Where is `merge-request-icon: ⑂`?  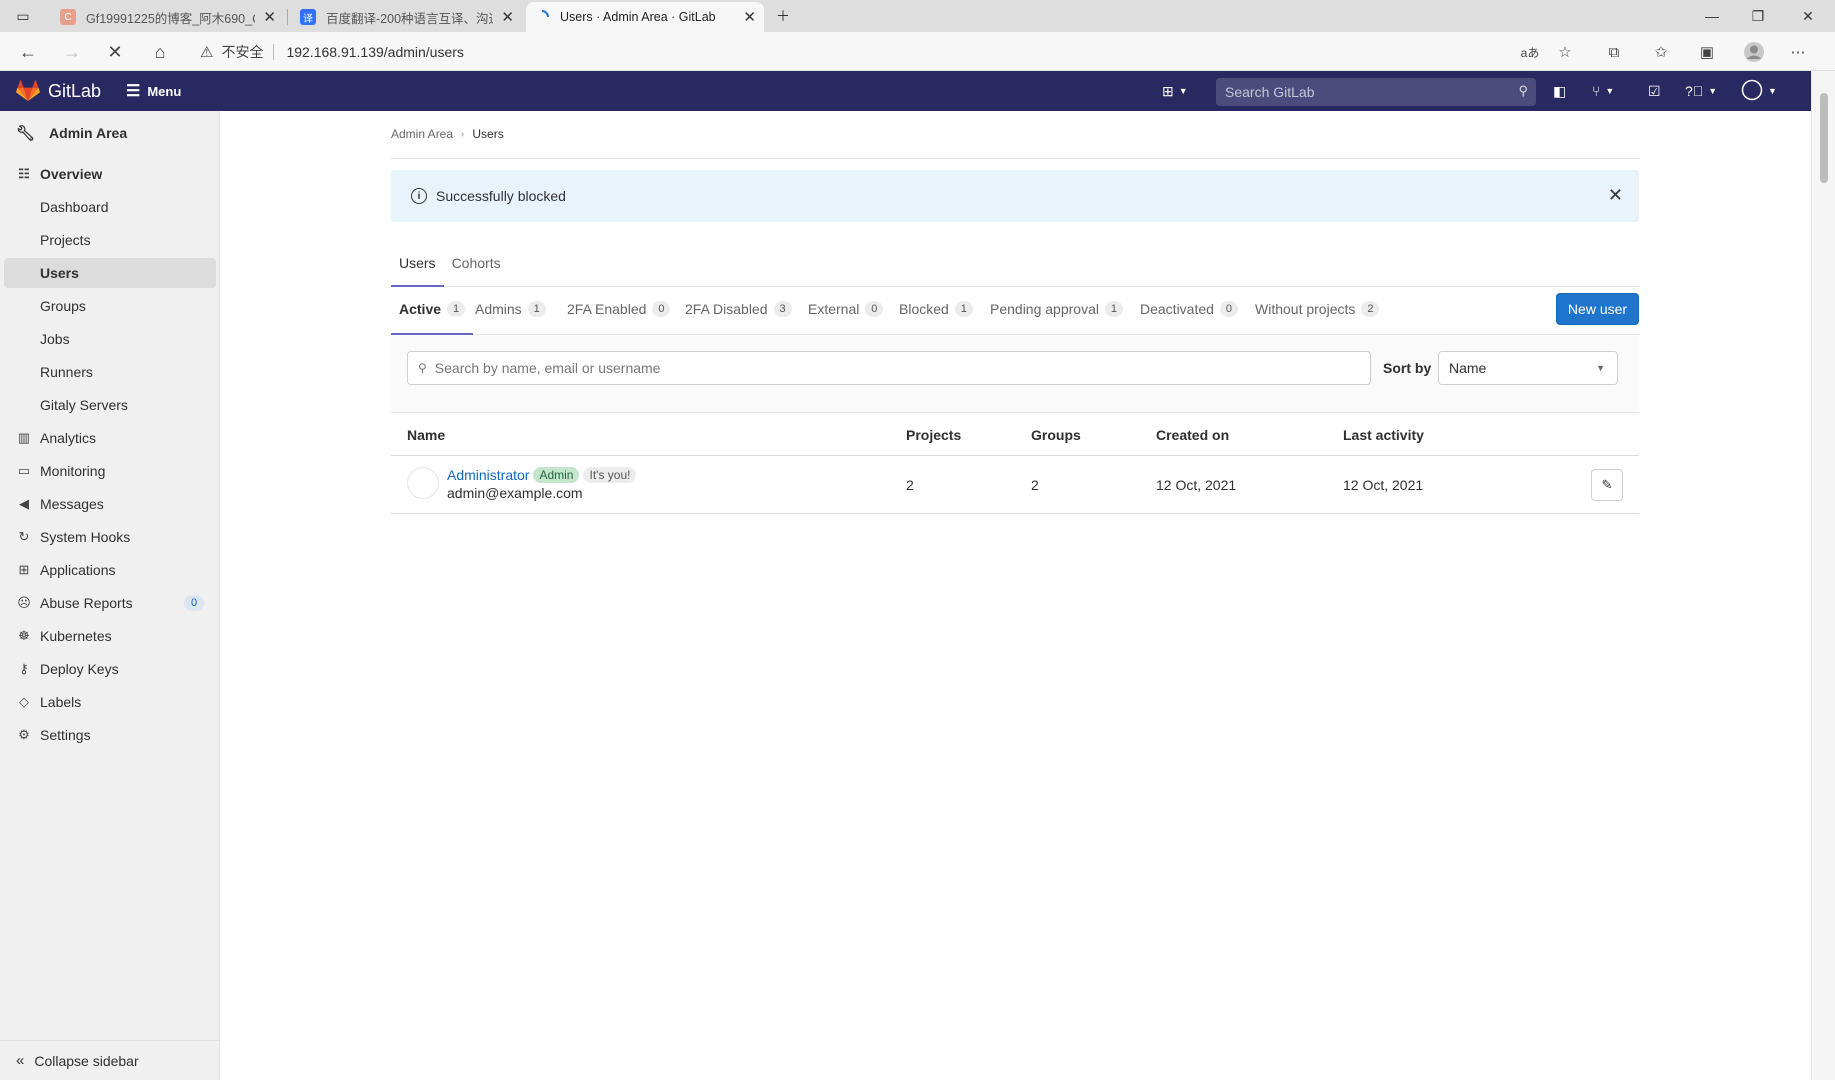 merge-request-icon: ⑂ is located at coordinates (1596, 91).